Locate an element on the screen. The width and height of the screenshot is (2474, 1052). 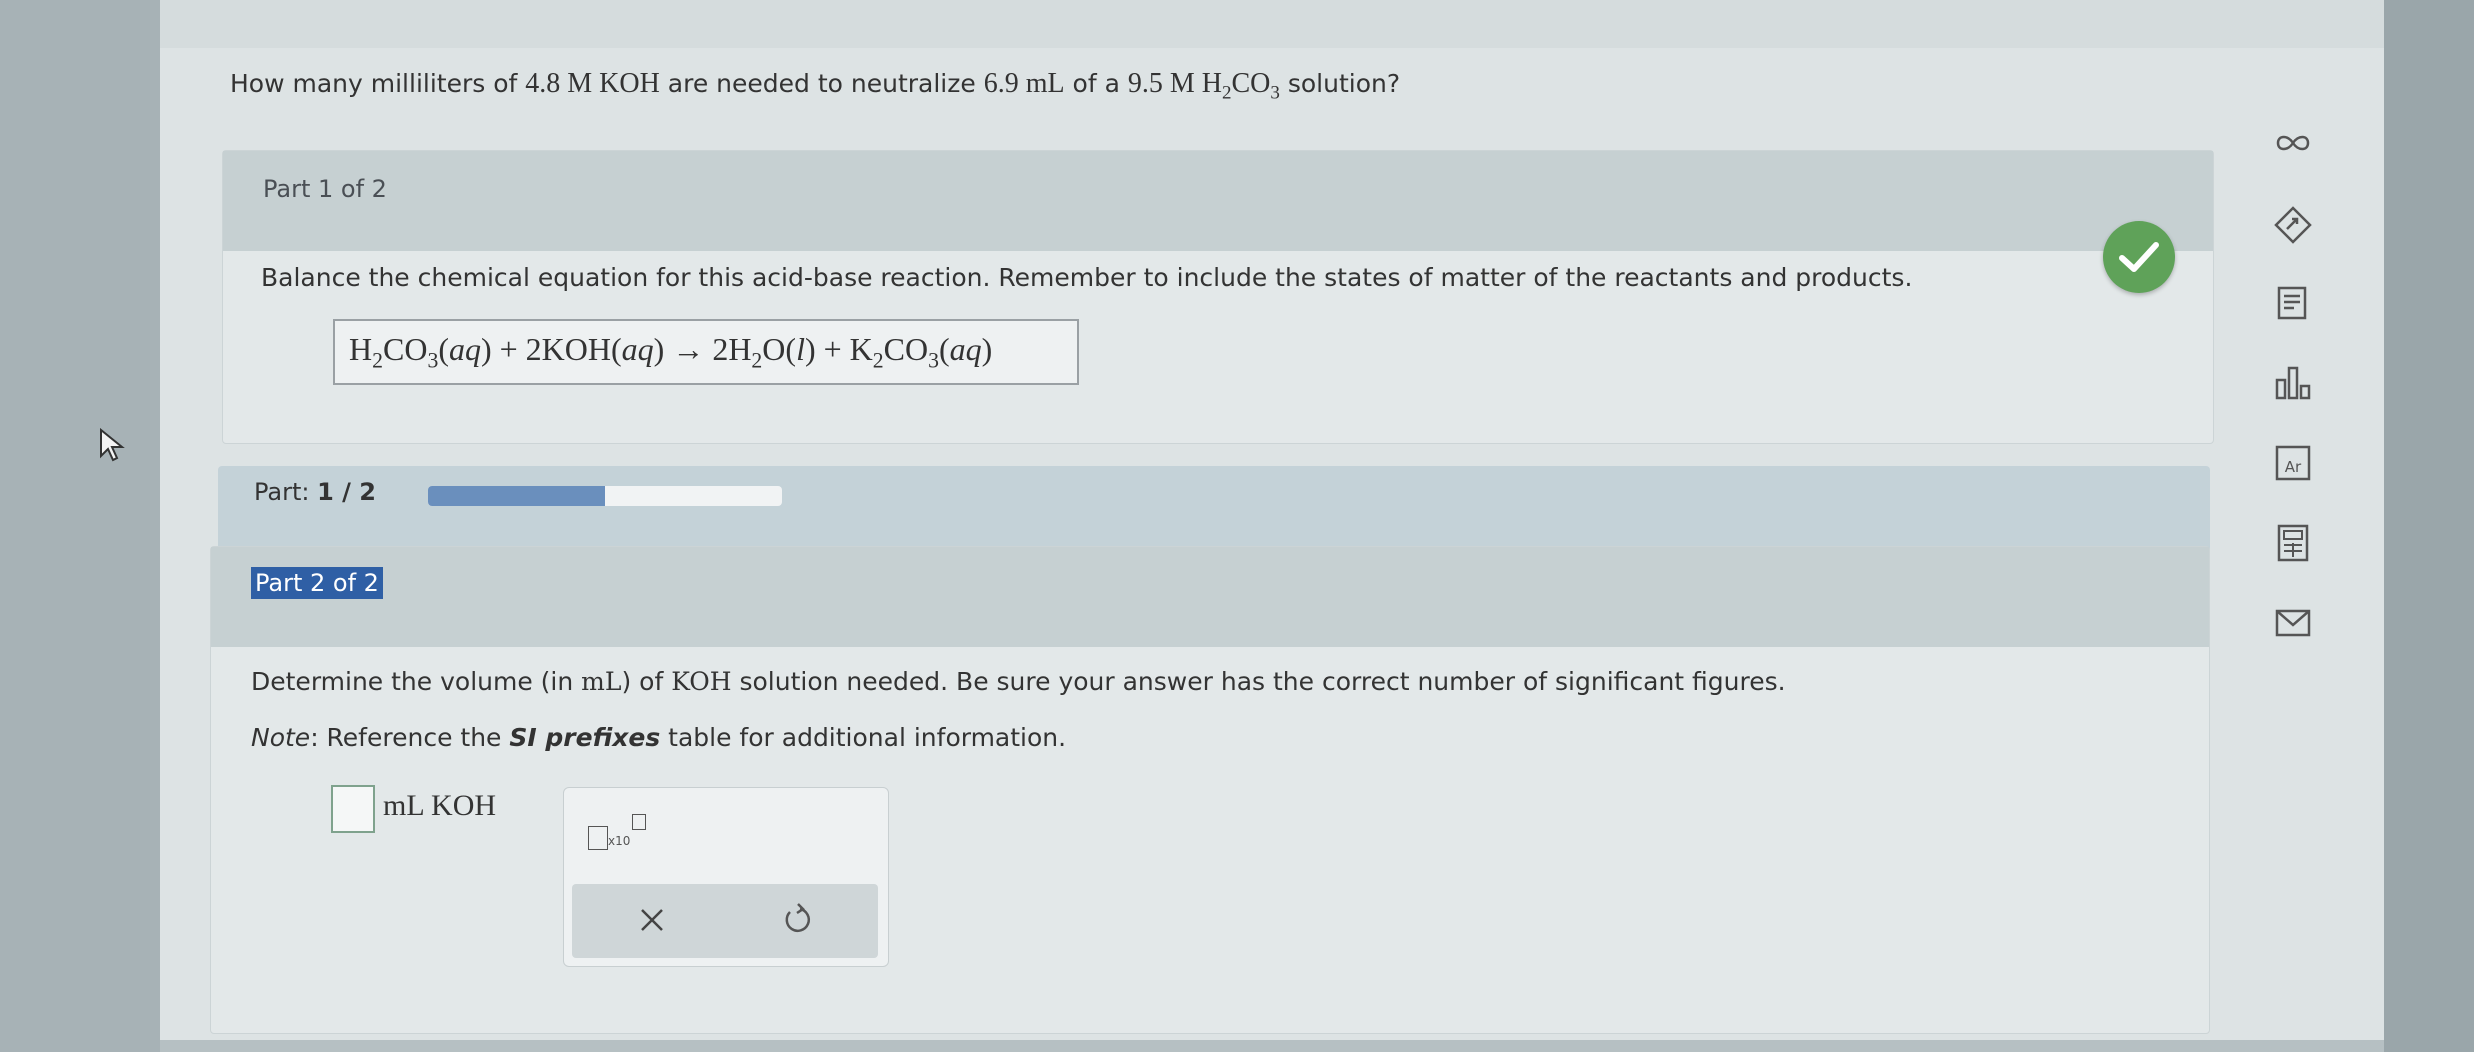
undo-icon is located at coordinates (797, 918).